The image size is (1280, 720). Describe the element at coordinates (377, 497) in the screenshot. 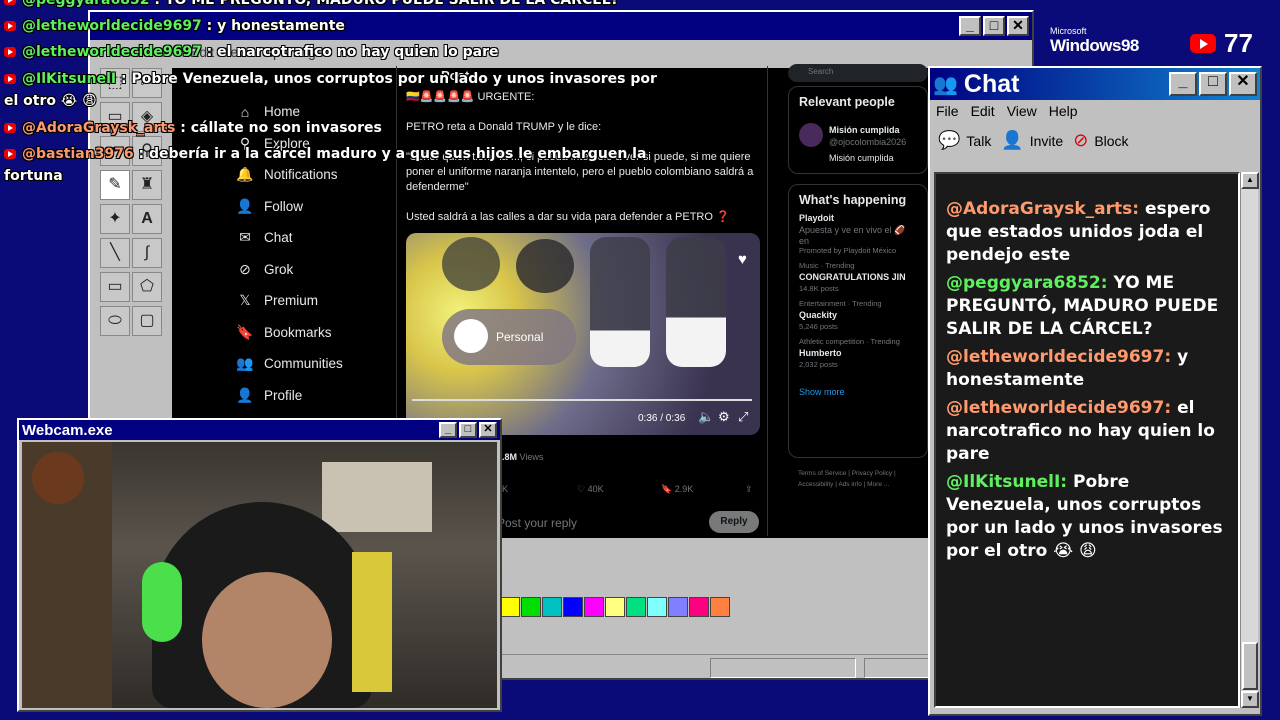

I see `shelf-items` at that location.